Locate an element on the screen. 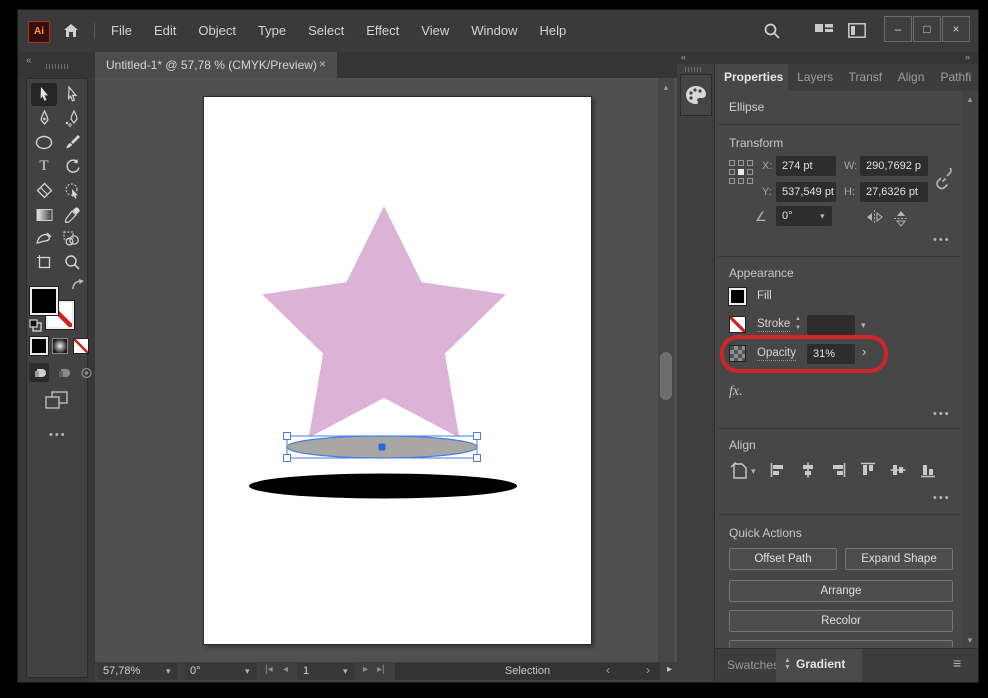 The width and height of the screenshot is (988, 698). w-value-field: 290,7692 p is located at coordinates (894, 166).